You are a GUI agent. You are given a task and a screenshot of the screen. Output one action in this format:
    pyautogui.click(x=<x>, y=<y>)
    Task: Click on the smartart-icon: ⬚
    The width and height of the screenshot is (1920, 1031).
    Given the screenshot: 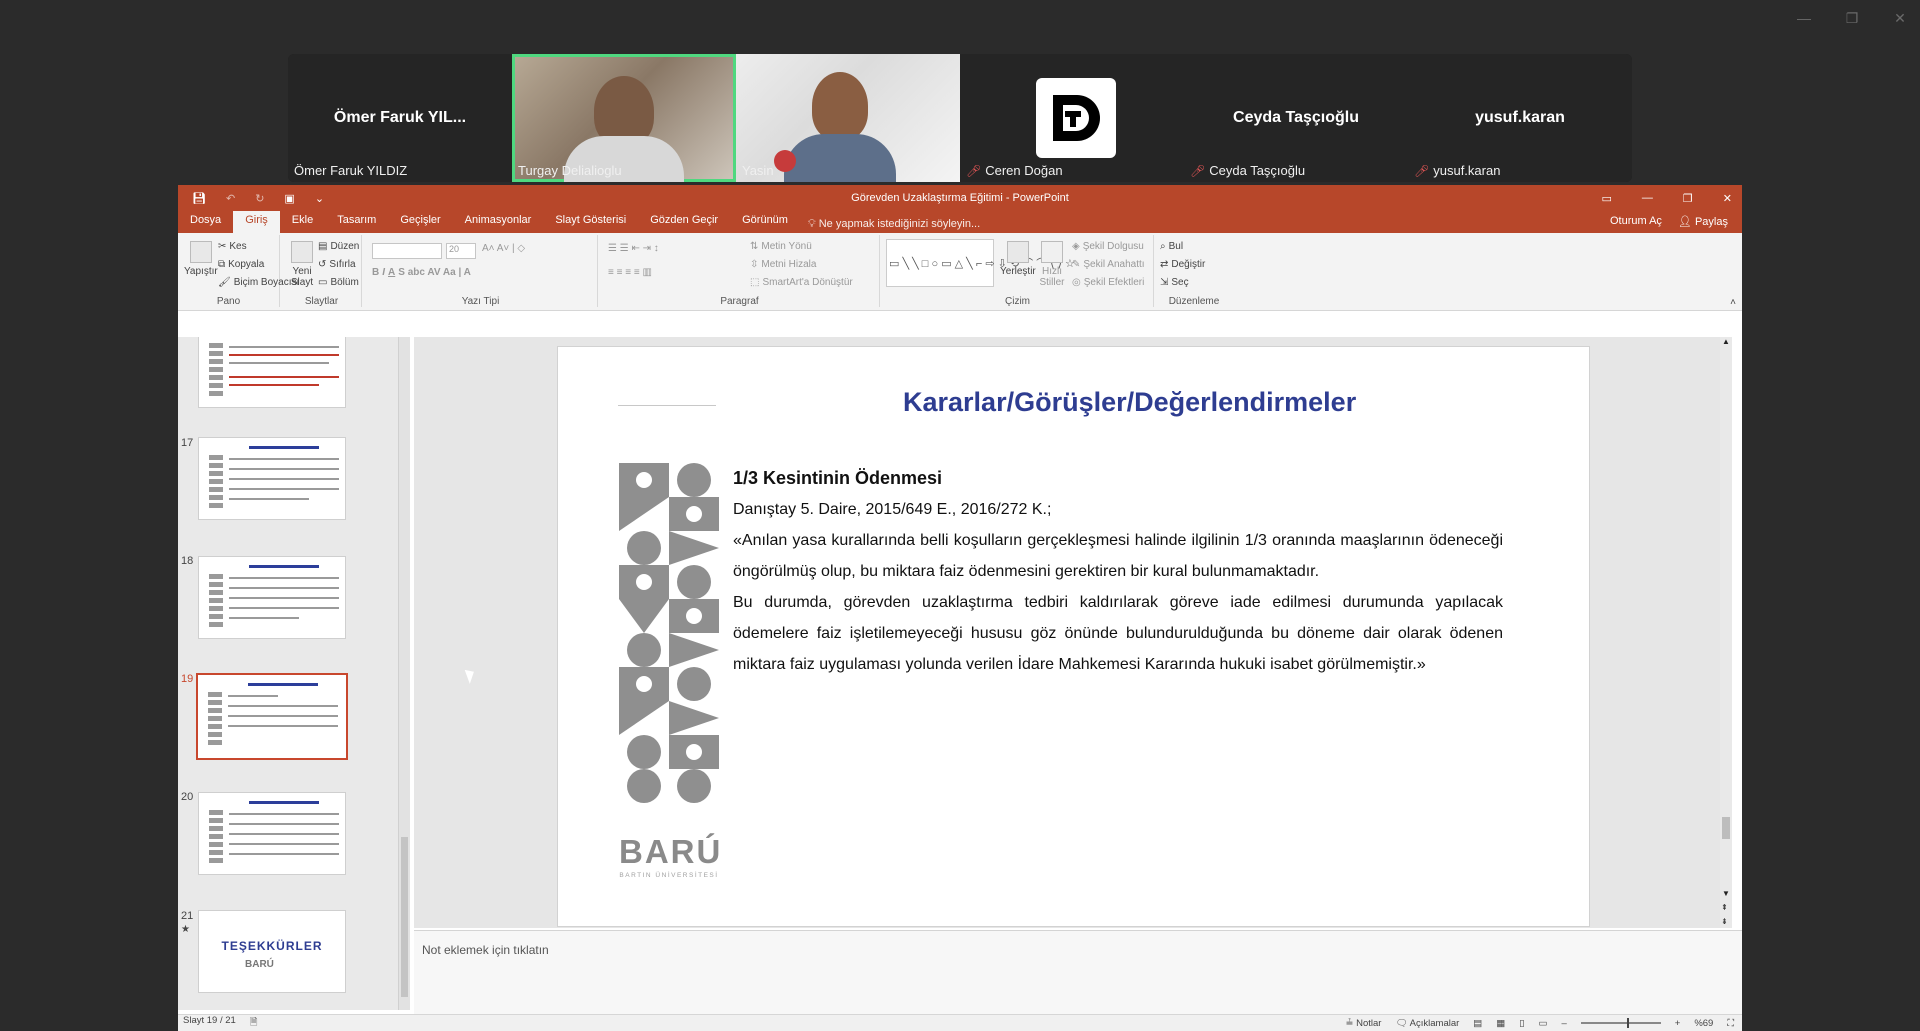 What is the action you would take?
    pyautogui.click(x=755, y=282)
    